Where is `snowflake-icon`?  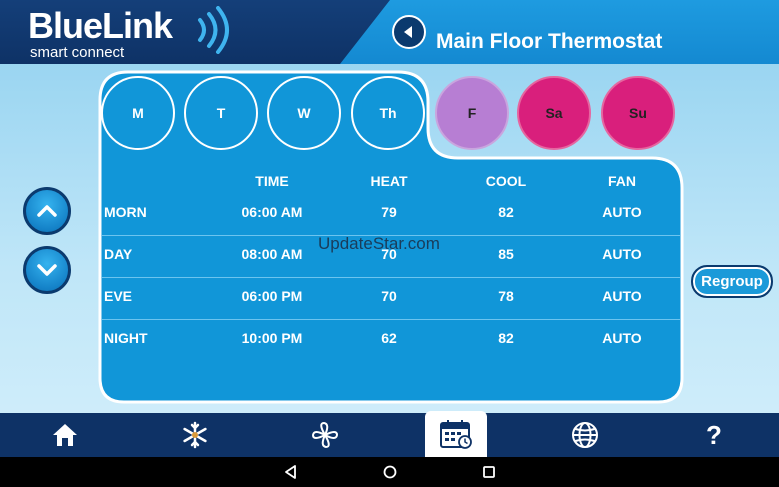 snowflake-icon is located at coordinates (195, 435).